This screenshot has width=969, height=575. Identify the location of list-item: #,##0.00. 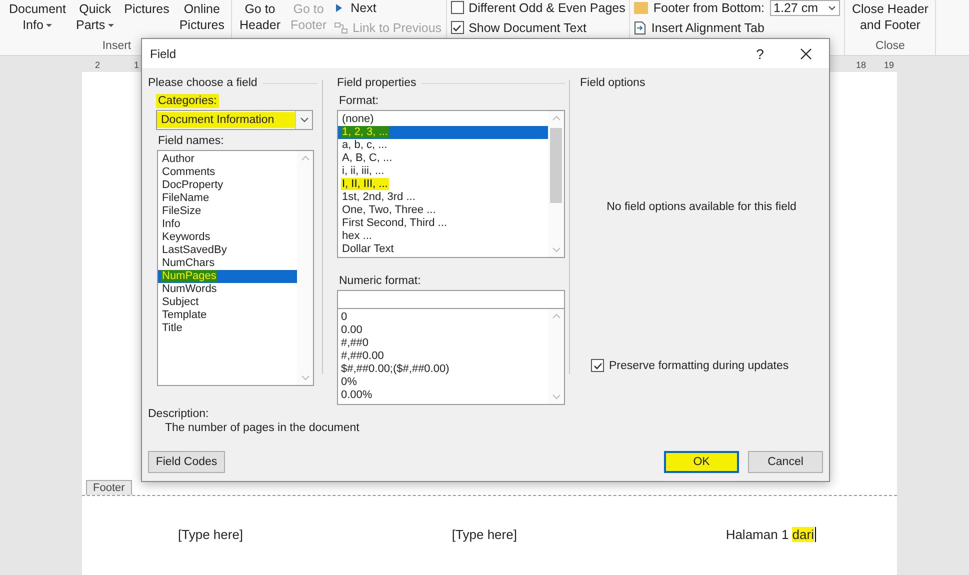
(443, 356).